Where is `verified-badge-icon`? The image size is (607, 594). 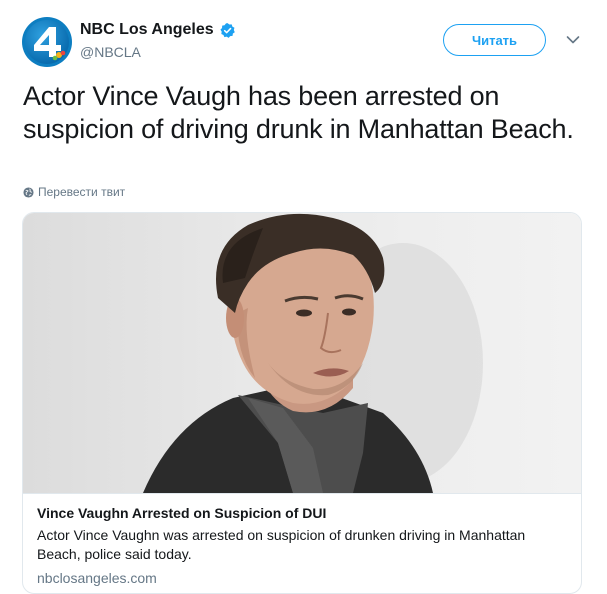
verified-badge-icon is located at coordinates (227, 30).